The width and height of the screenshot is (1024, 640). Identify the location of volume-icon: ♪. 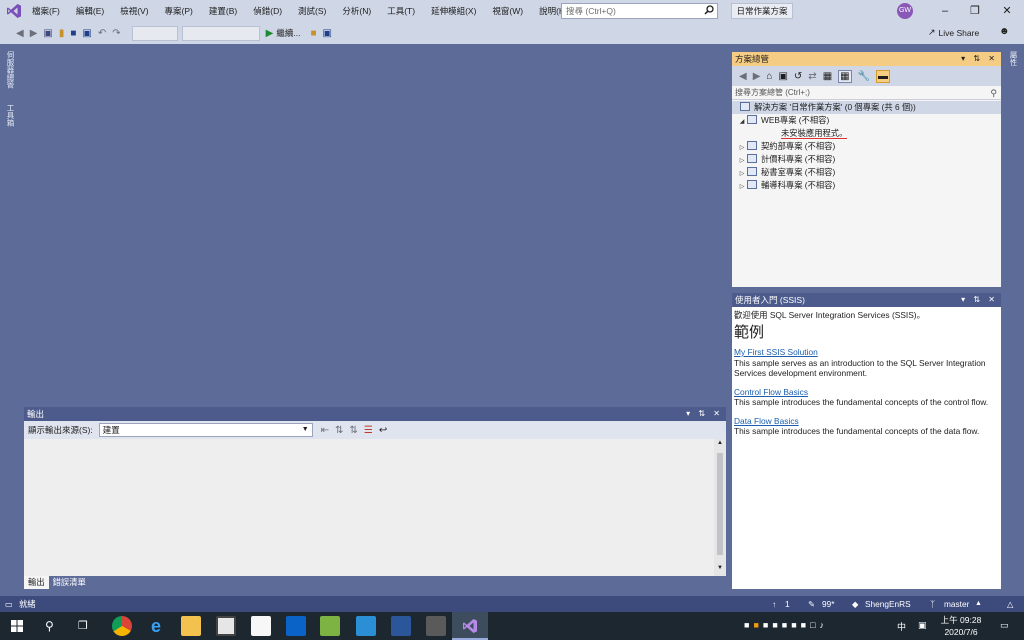
(822, 625).